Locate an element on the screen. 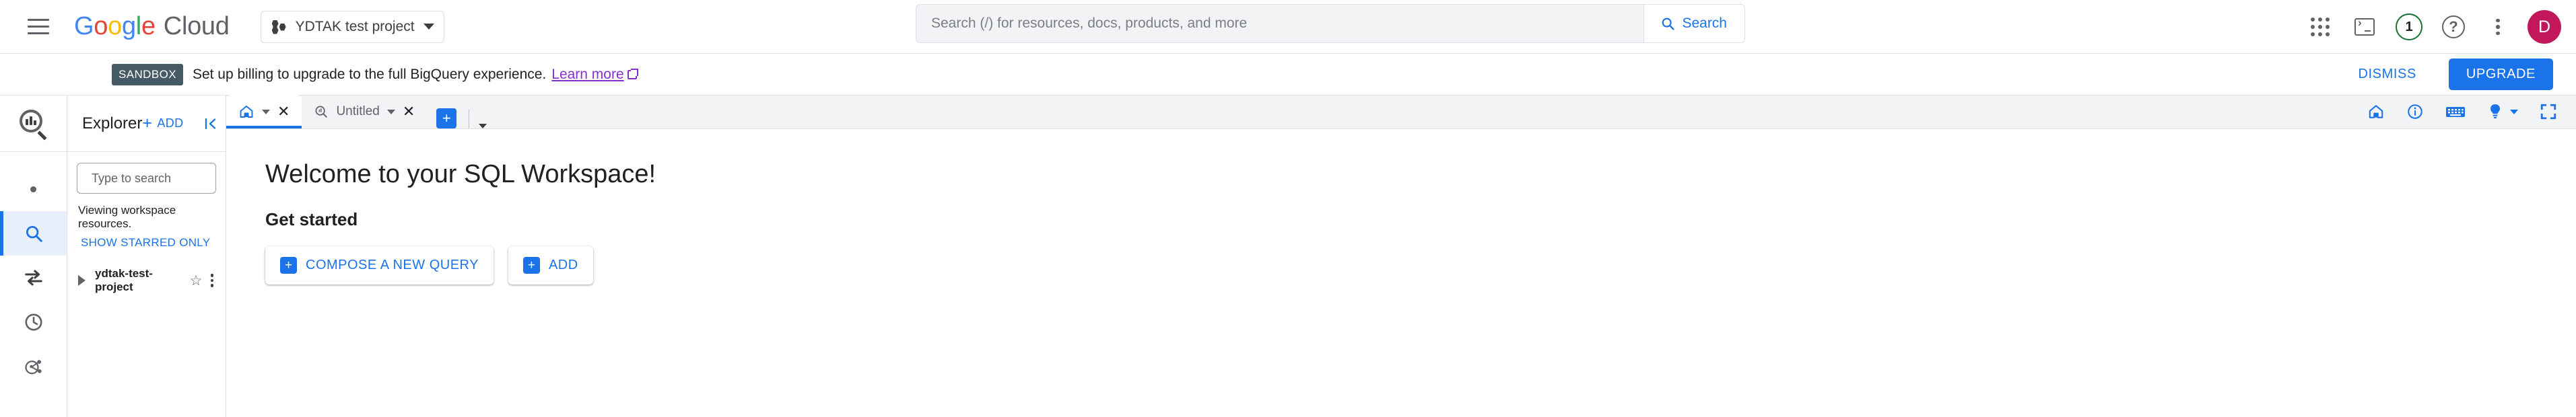 This screenshot has width=2576, height=417. tab-label: Untitled is located at coordinates (358, 111).